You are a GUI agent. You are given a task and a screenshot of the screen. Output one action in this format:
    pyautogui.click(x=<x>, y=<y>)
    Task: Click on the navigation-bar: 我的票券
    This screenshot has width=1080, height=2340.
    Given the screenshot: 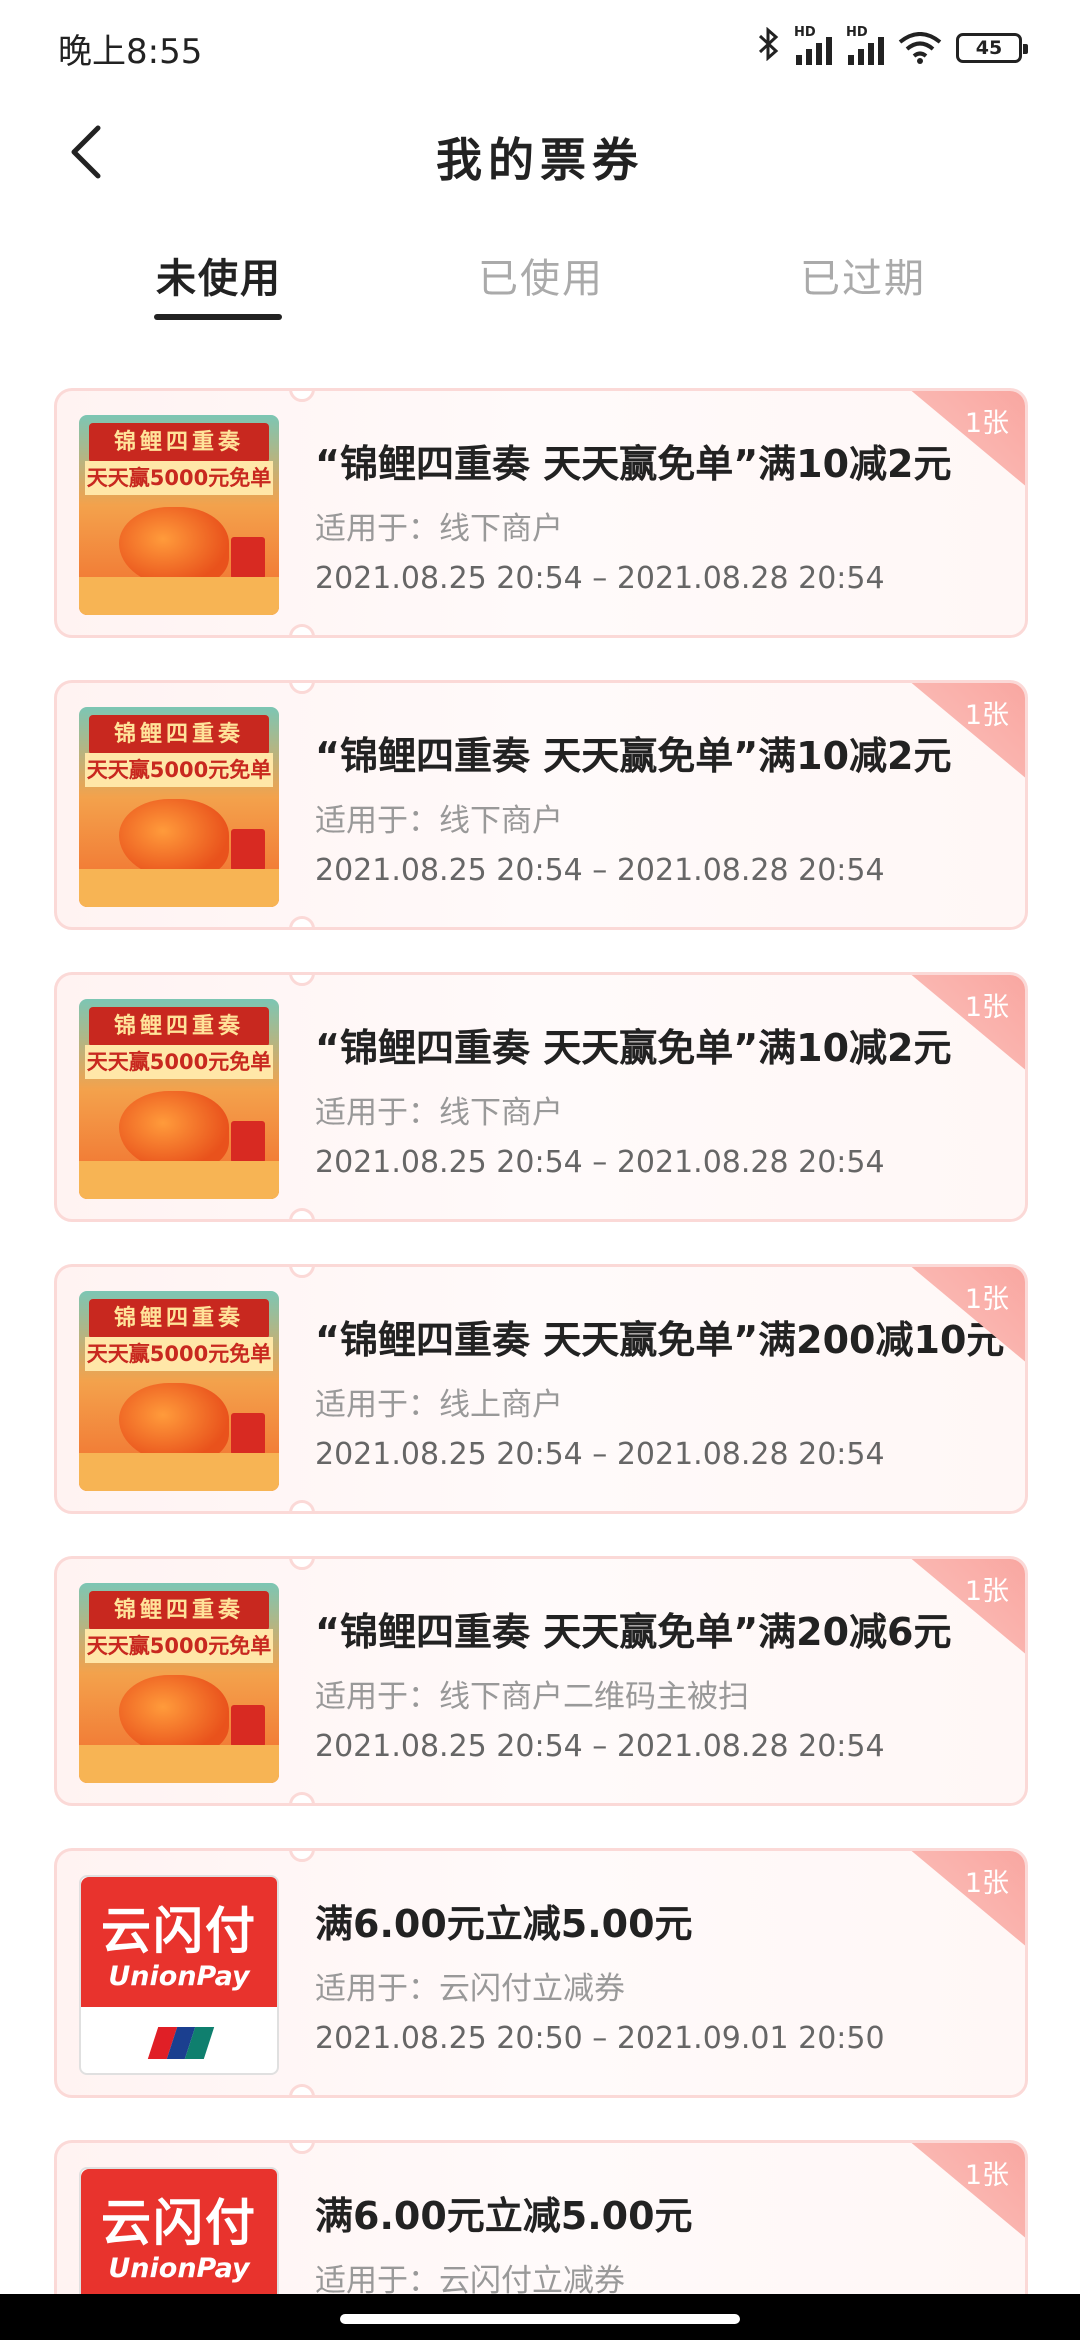 What is the action you would take?
    pyautogui.click(x=540, y=154)
    